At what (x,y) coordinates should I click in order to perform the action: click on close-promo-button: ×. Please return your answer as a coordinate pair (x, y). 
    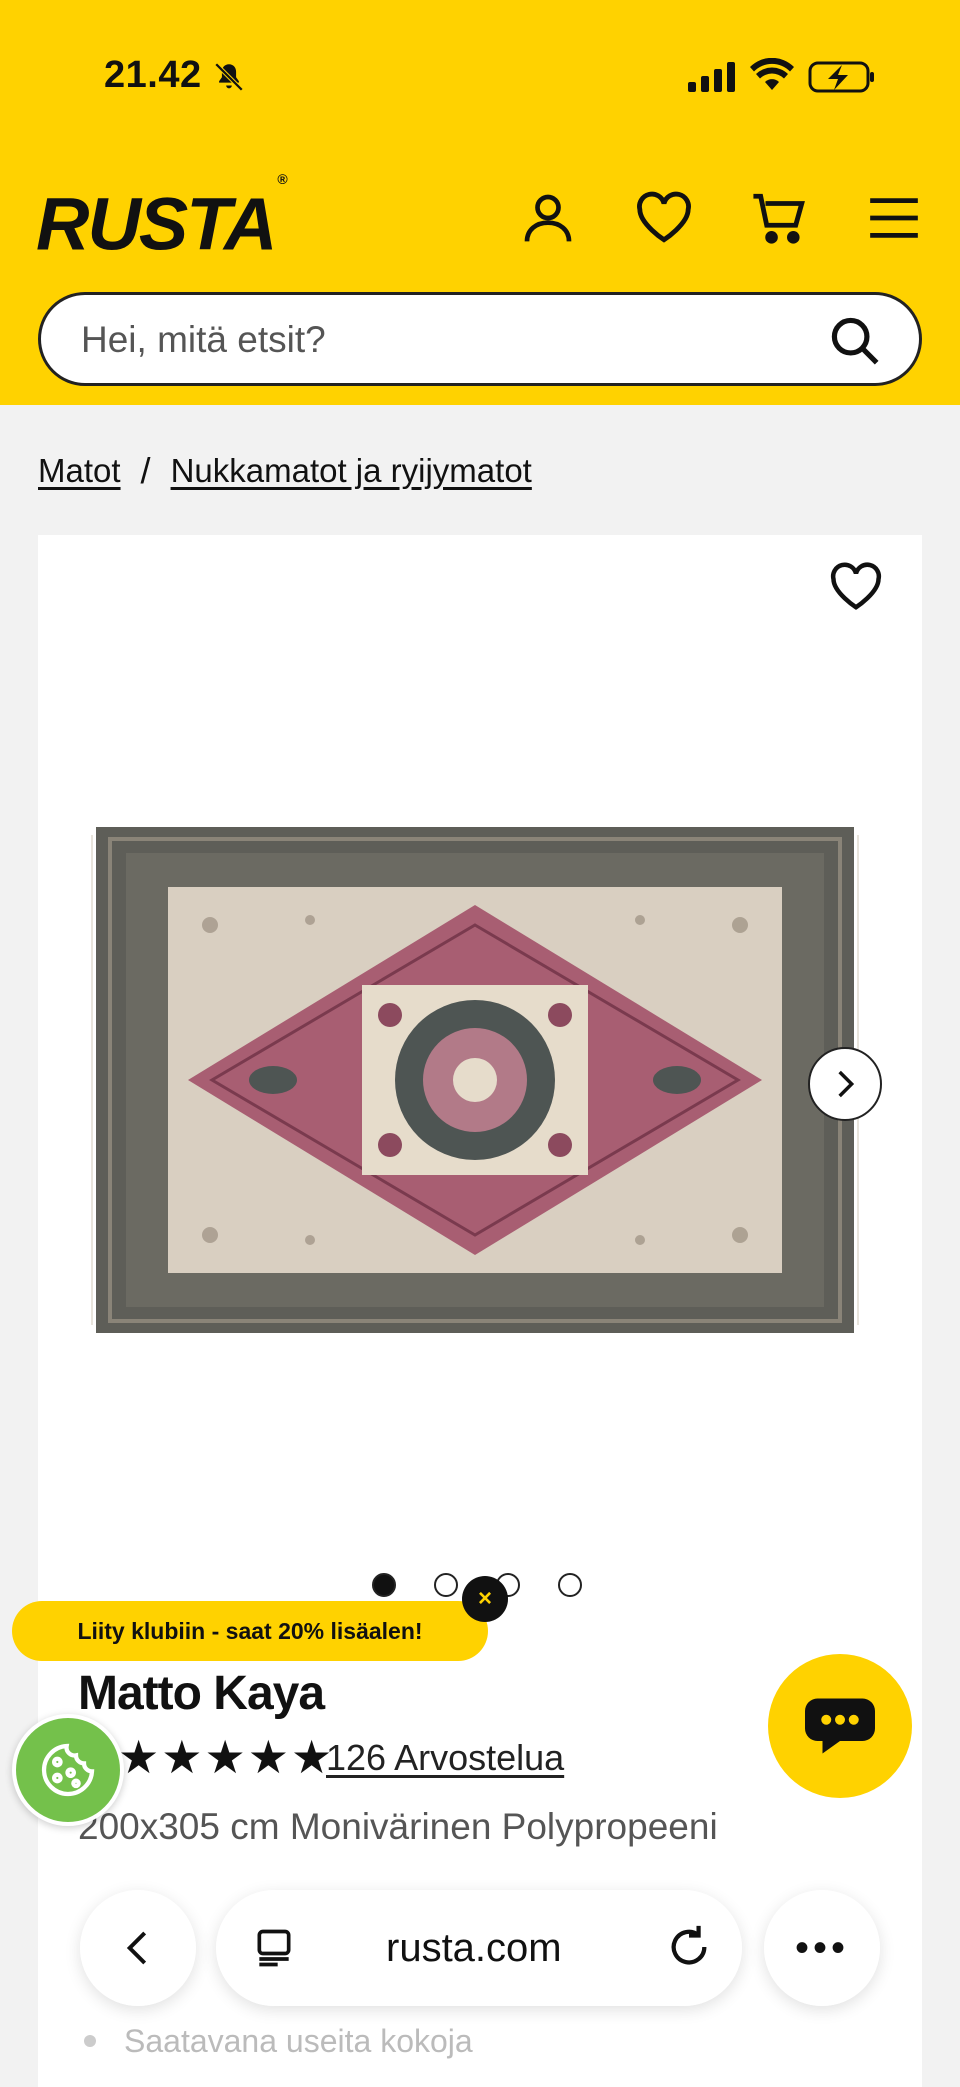
    Looking at the image, I should click on (485, 1599).